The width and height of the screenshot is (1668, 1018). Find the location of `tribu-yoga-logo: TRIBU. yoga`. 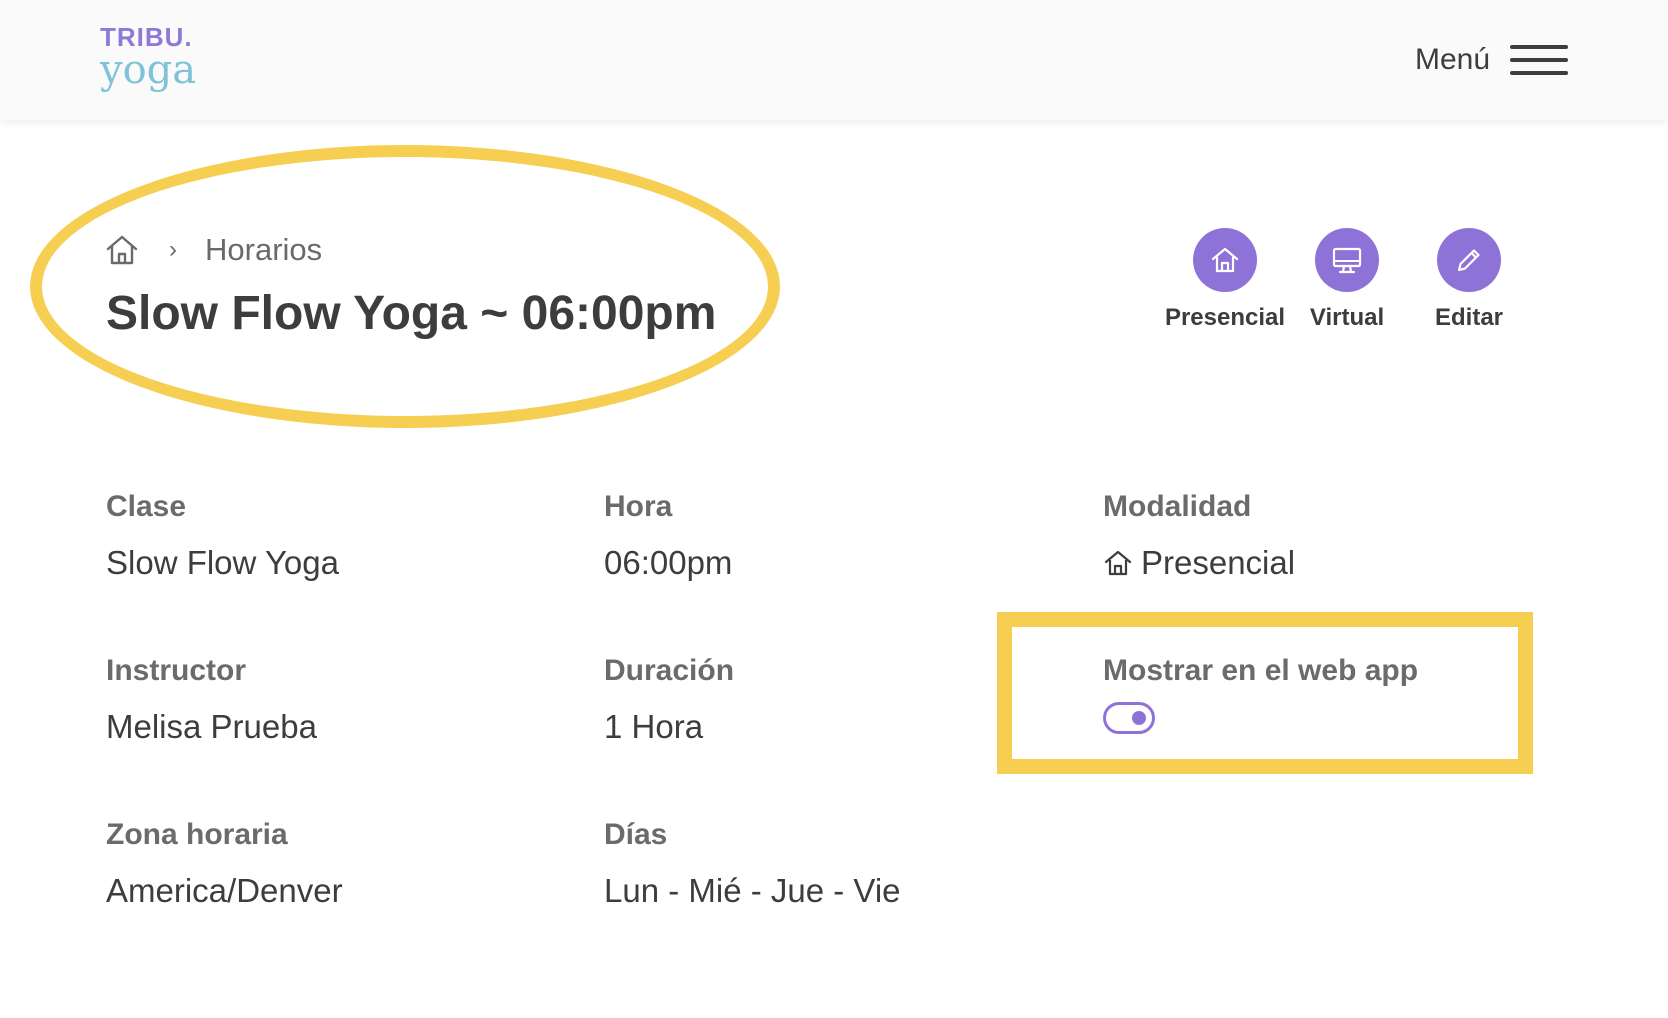

tribu-yoga-logo: TRIBU. yoga is located at coordinates (150, 61).